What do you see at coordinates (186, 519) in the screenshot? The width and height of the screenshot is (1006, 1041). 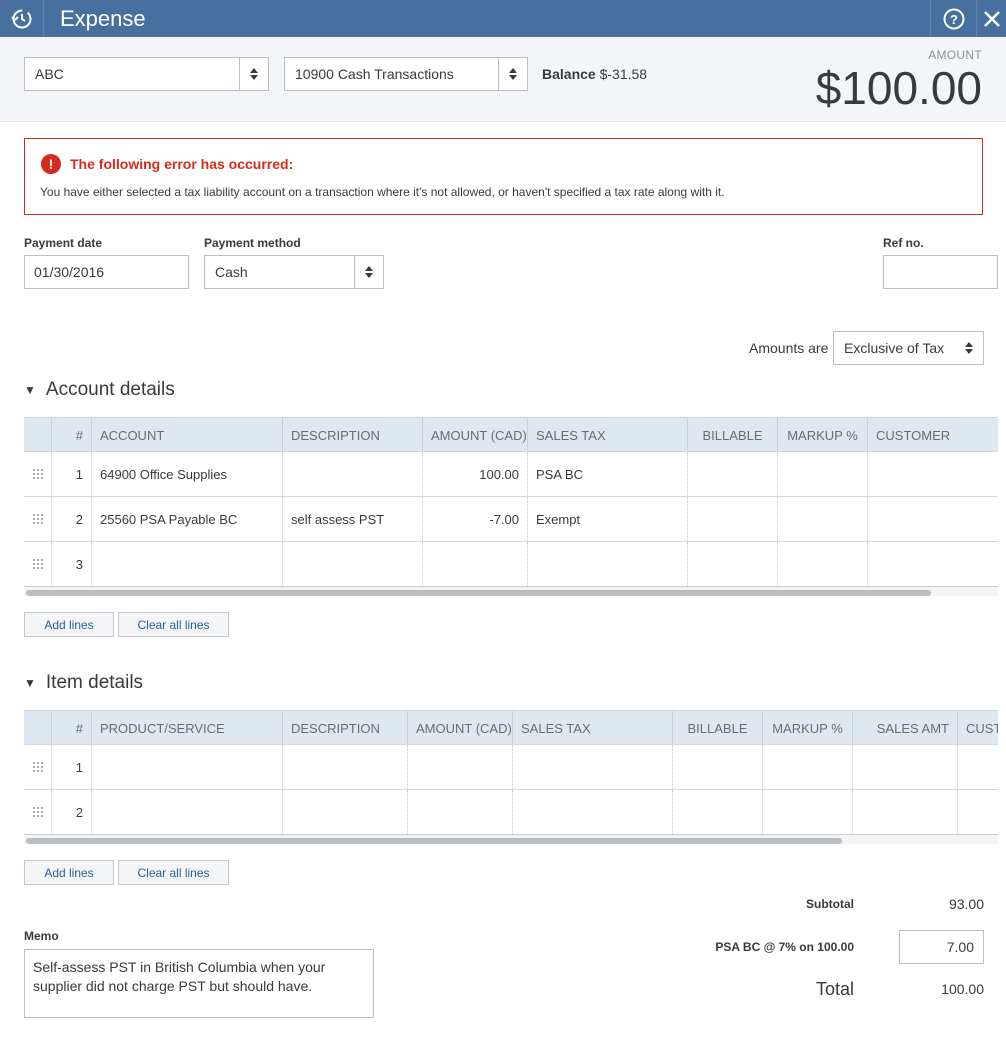 I see `account-cell: 25560 PSA Payable BC` at bounding box center [186, 519].